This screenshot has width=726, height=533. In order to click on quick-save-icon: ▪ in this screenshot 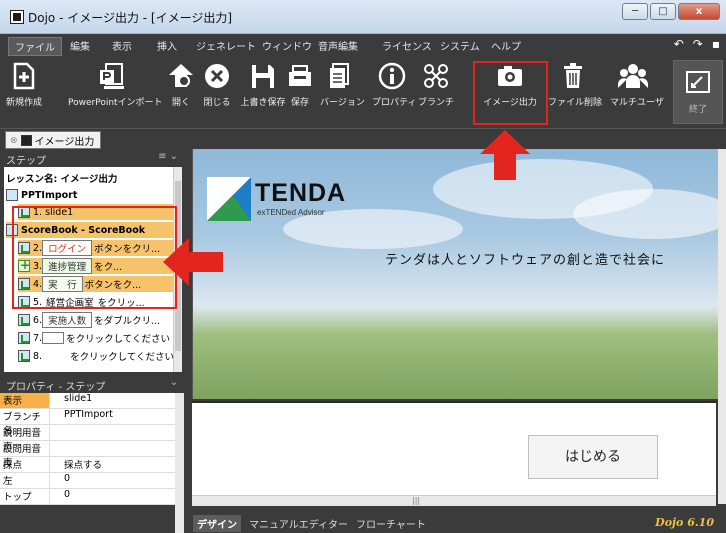, I will do `click(716, 44)`.